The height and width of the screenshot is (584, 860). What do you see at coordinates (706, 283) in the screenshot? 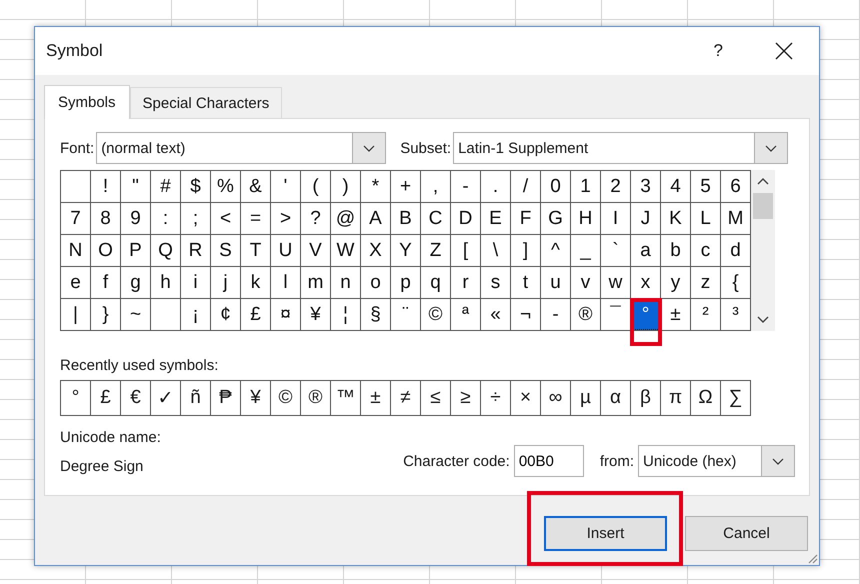
I see `symbol-cell: z` at bounding box center [706, 283].